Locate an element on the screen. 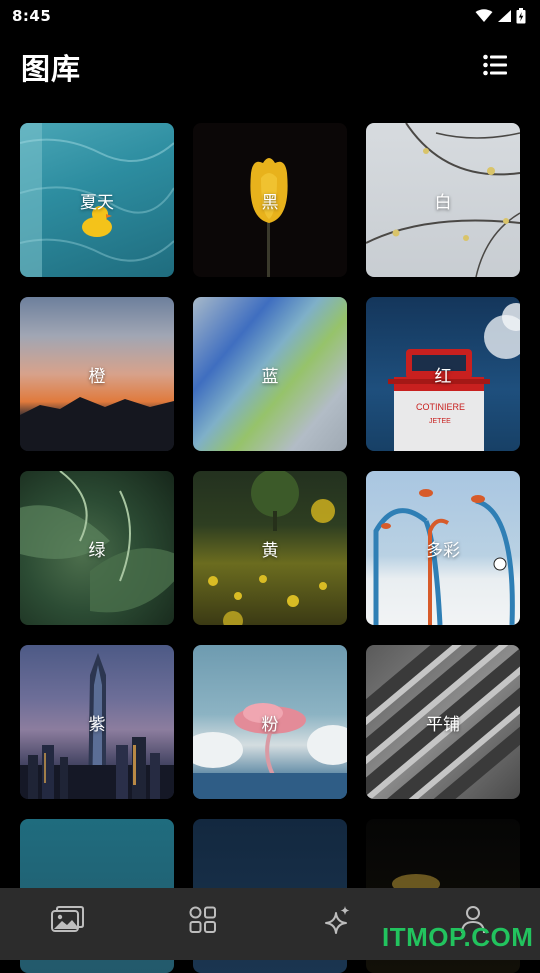  category-label: 橙 is located at coordinates (97, 376).